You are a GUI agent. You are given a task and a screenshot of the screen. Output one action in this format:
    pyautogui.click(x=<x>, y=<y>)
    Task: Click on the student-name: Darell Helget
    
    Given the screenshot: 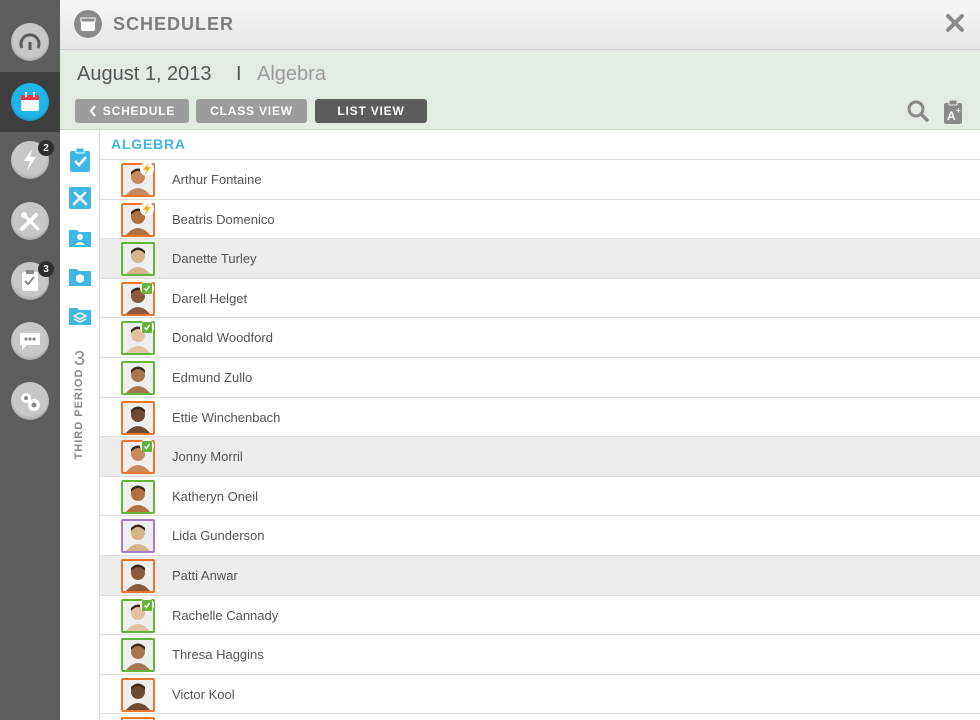 What is the action you would take?
    pyautogui.click(x=210, y=298)
    